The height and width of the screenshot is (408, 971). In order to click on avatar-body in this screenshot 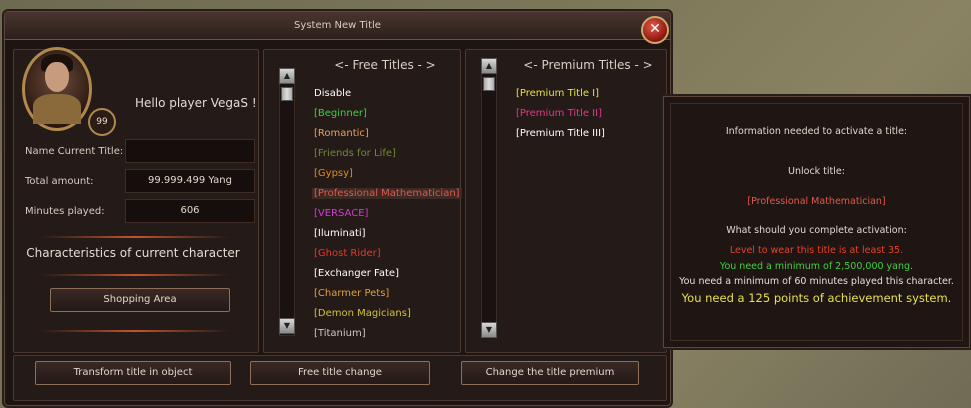, I will do `click(57, 109)`.